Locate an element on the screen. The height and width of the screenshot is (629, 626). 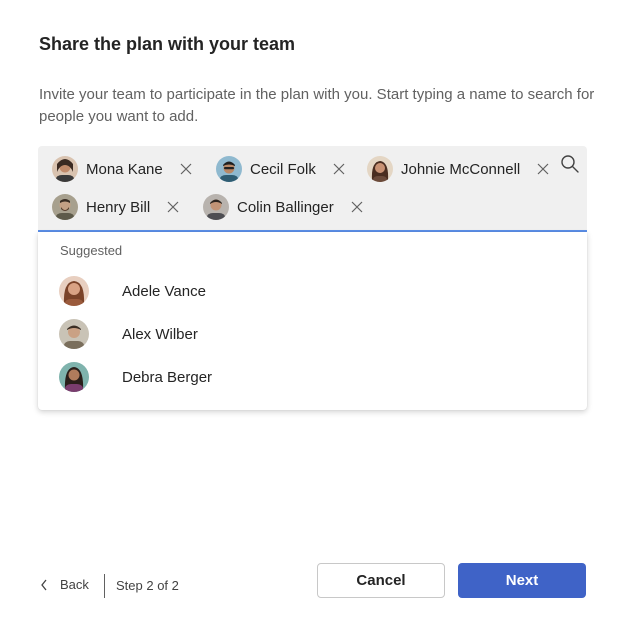
suggestion-name: Alex Wilber is located at coordinates (160, 334).